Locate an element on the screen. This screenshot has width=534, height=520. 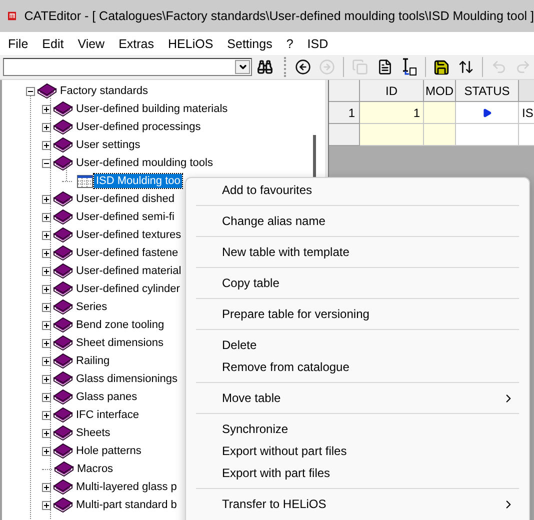
tree-item: User settings is located at coordinates (108, 145).